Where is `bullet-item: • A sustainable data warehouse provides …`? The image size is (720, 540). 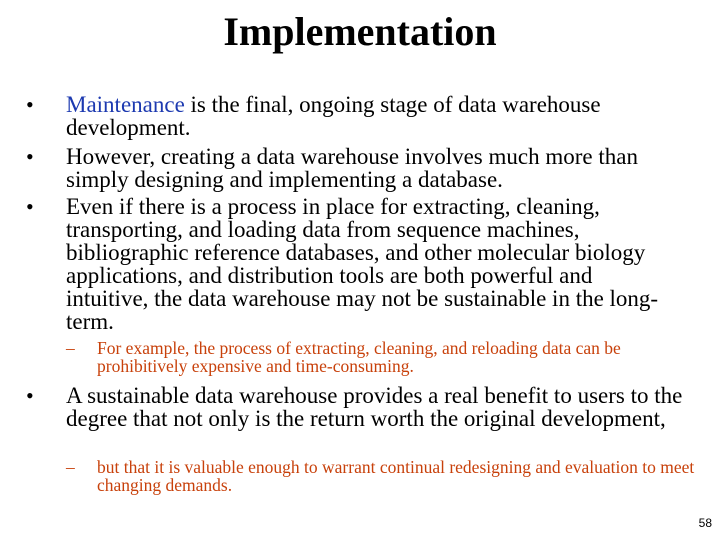 bullet-item: • A sustainable data warehouse provides … is located at coordinates (356, 407).